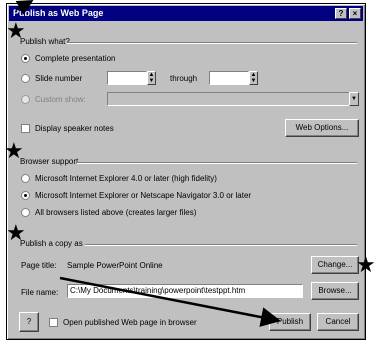 The width and height of the screenshot is (376, 349). What do you see at coordinates (53, 322) in the screenshot?
I see `open-in-browser-checkbox` at bounding box center [53, 322].